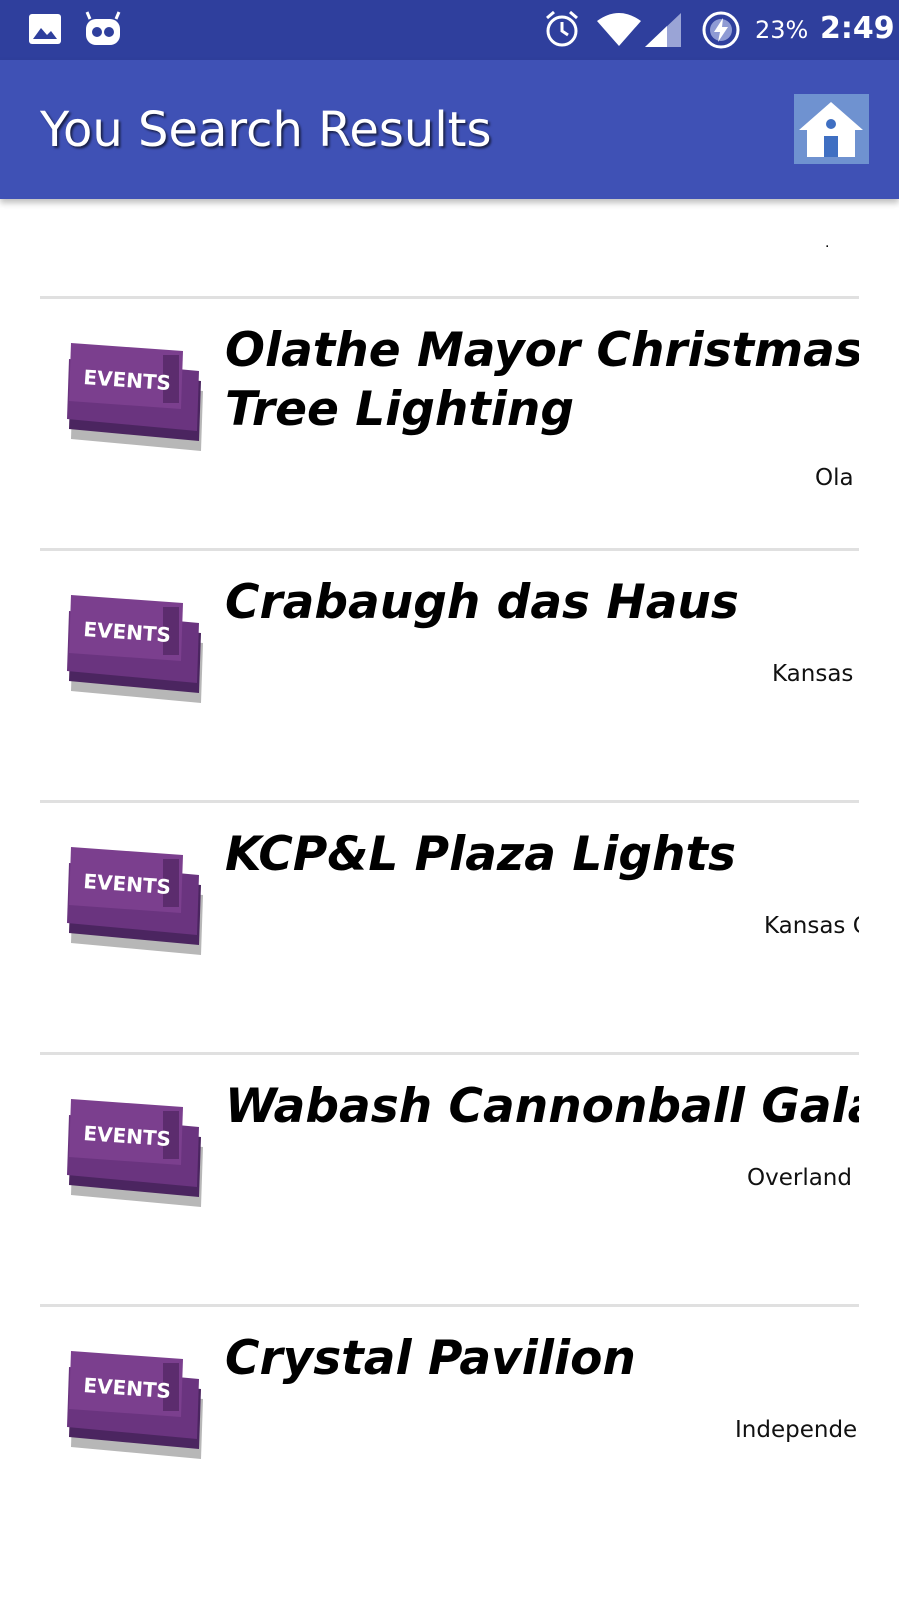 The width and height of the screenshot is (899, 1599). I want to click on item-location: Ola, so click(834, 478).